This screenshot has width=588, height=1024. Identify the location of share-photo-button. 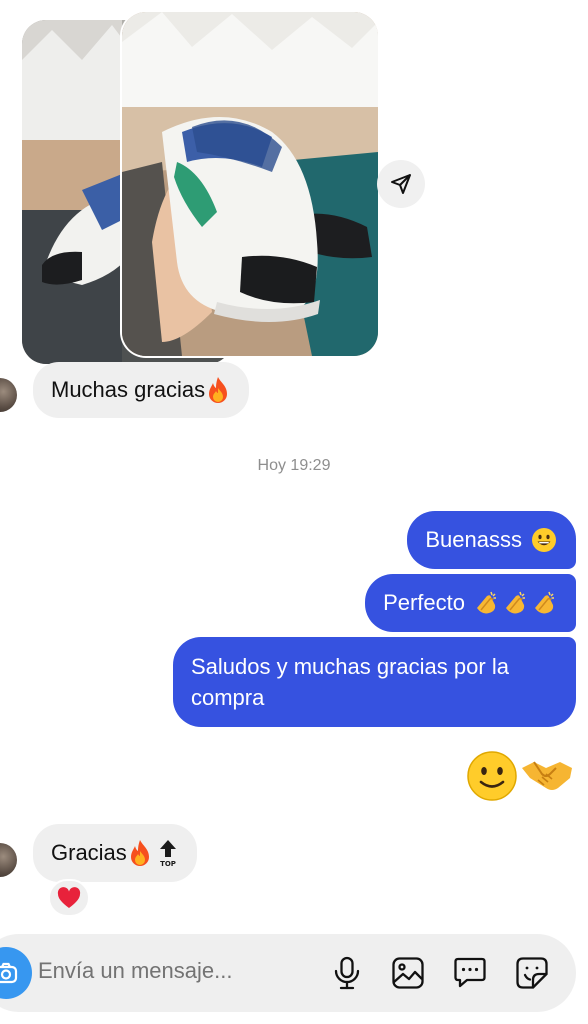
(401, 184).